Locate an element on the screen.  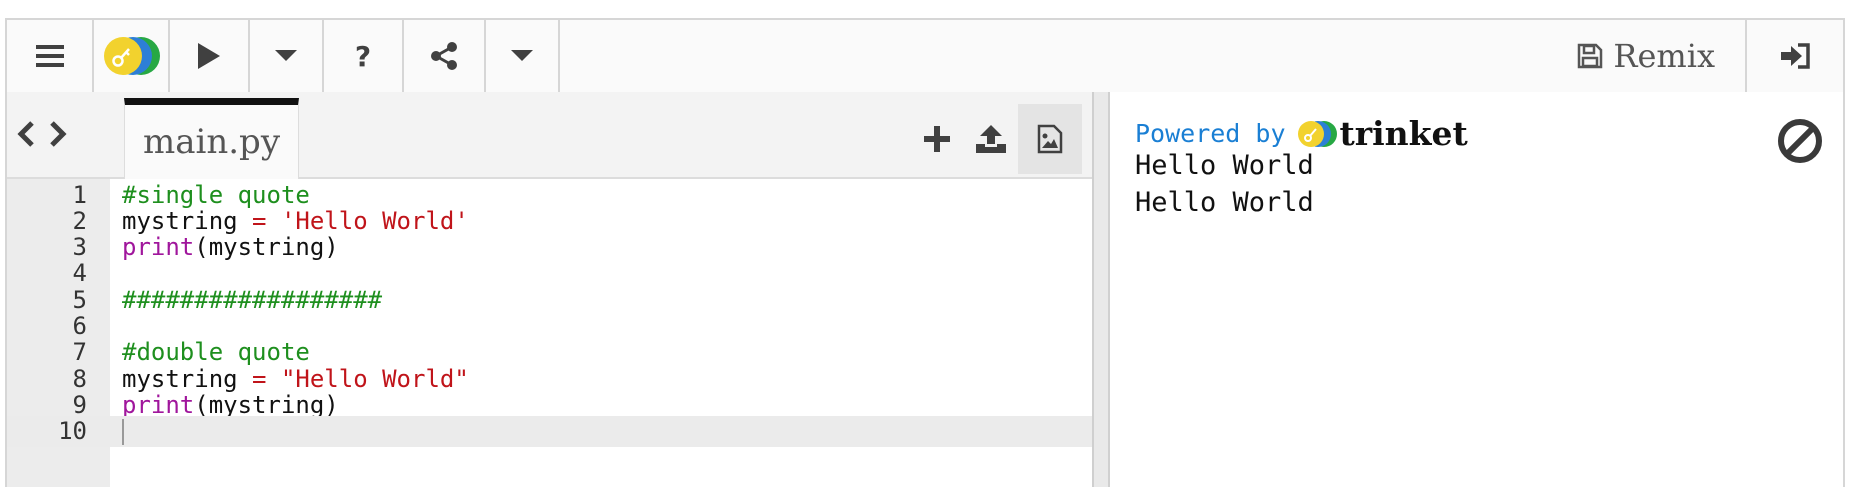
remix-button: Remix is located at coordinates (1647, 56).